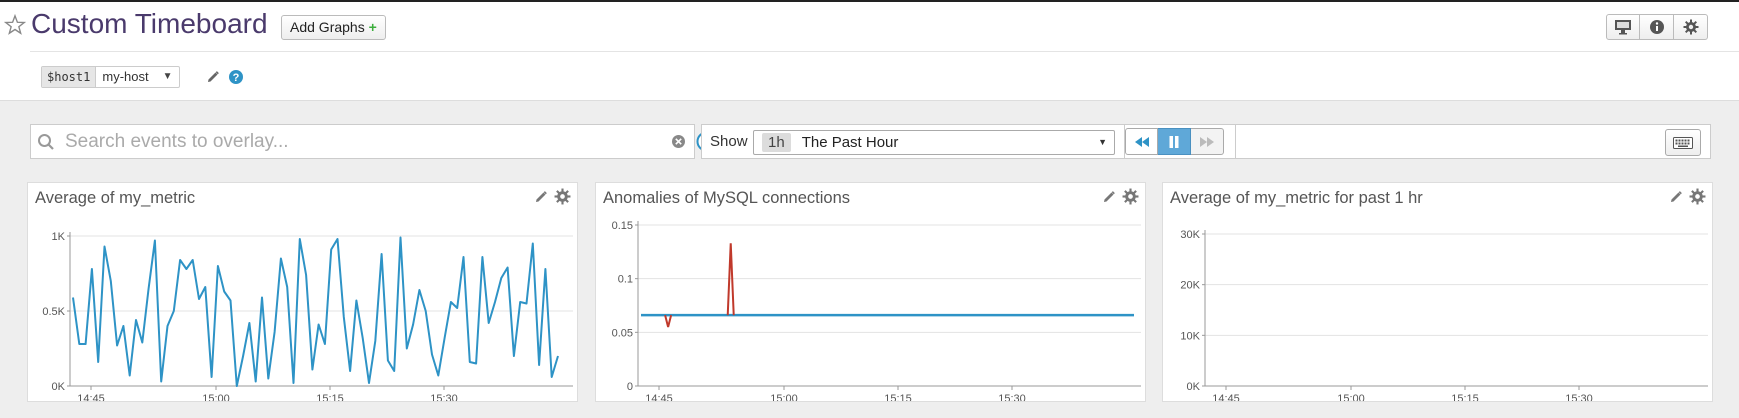  I want to click on y-tick-label: 0.5K, so click(53, 312).